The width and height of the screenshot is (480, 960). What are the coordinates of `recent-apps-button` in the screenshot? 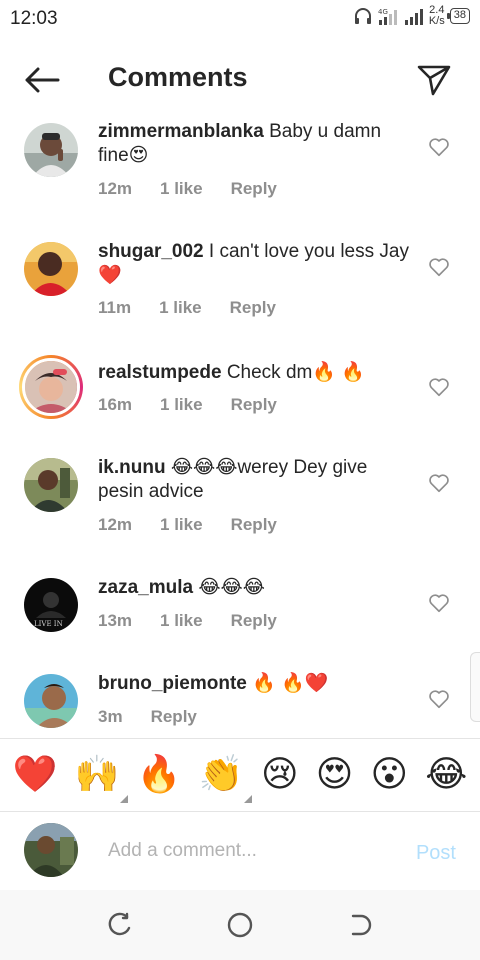 It's located at (120, 925).